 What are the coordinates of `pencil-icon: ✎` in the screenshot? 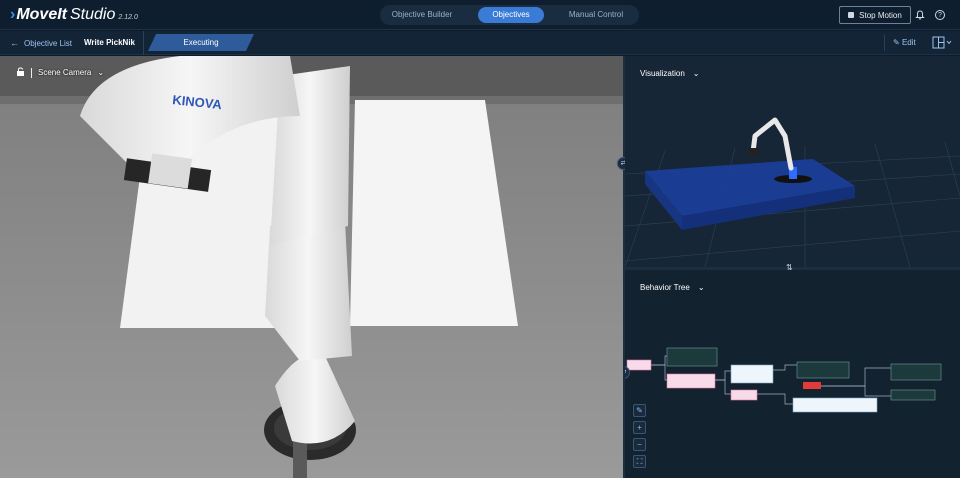 It's located at (896, 42).